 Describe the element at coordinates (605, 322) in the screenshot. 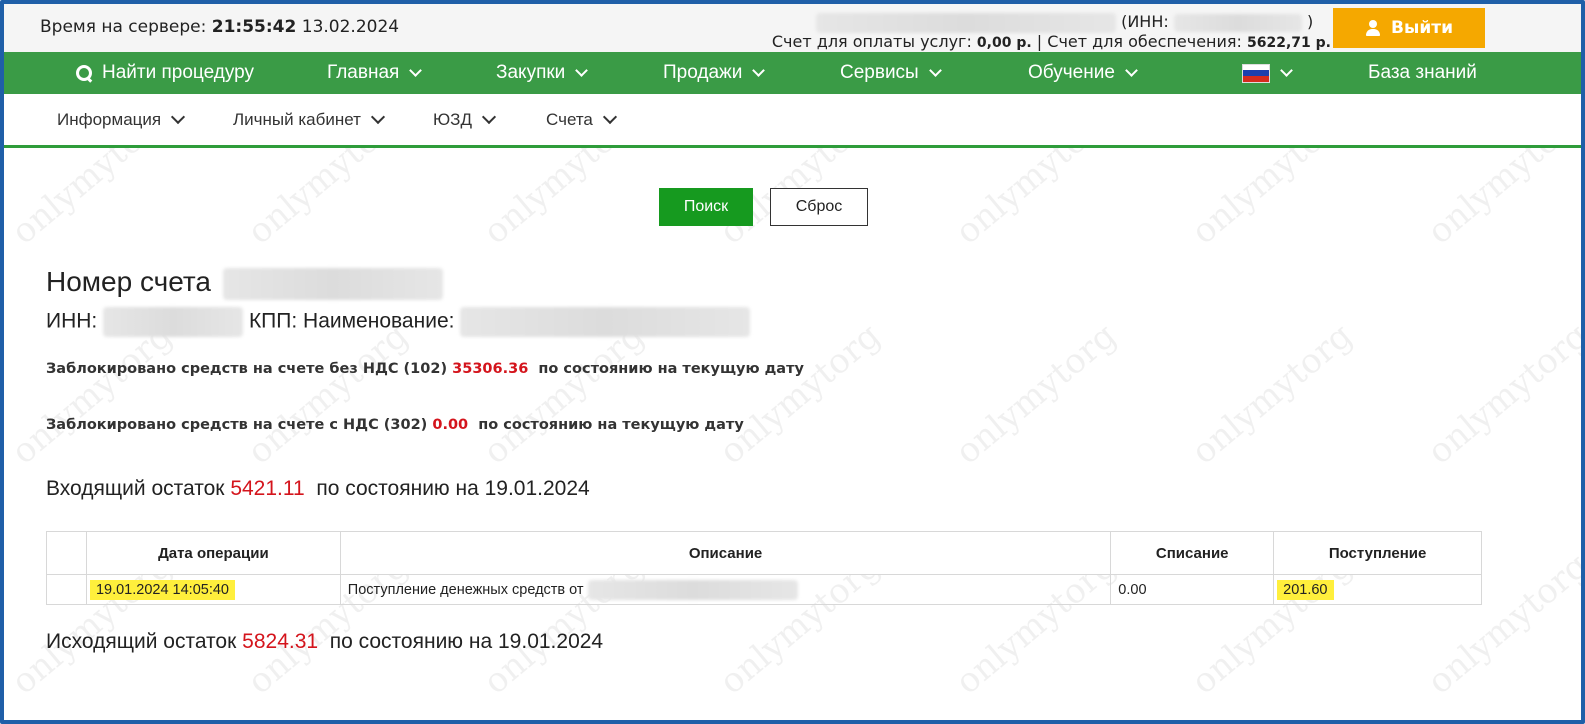

I see `redacted-name` at that location.